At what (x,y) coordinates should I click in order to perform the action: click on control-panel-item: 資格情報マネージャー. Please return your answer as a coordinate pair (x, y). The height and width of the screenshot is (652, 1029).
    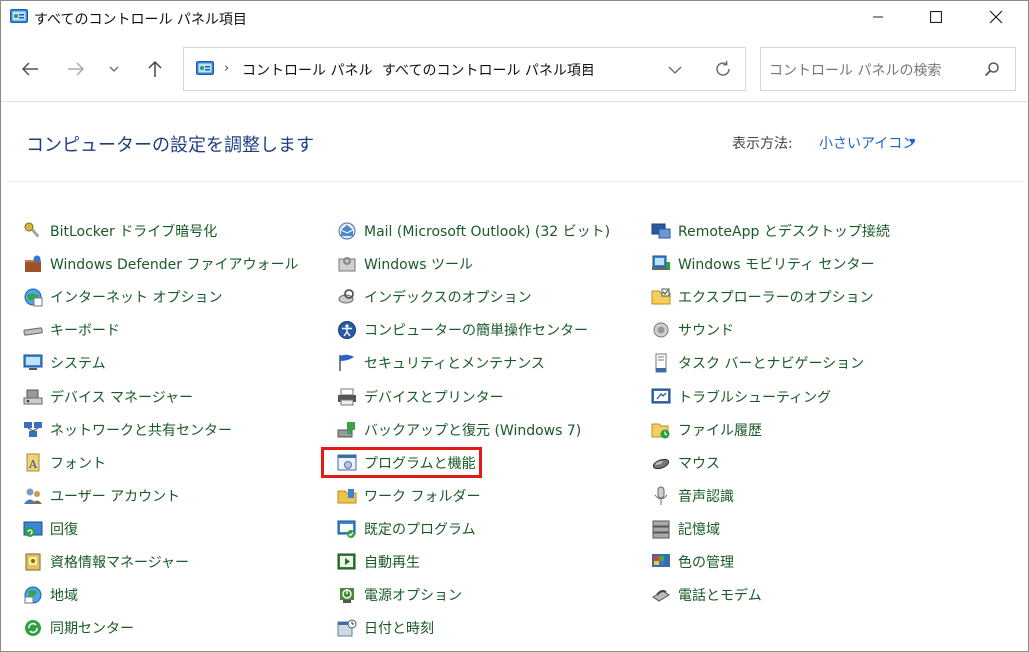
    Looking at the image, I should click on (106, 562).